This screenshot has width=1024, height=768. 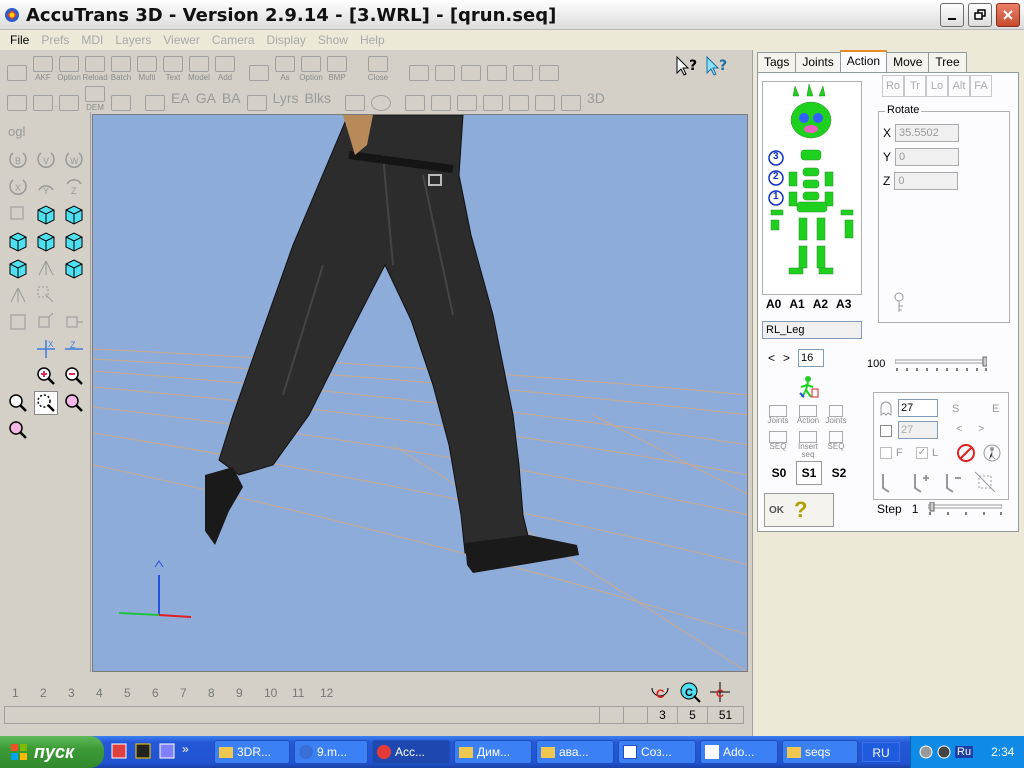 I want to click on context-help-icon: ?, so click(x=687, y=67).